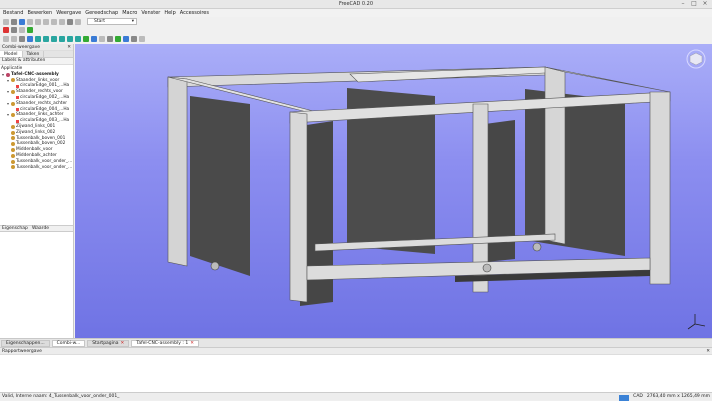 This screenshot has width=712, height=401. Describe the element at coordinates (38, 39) in the screenshot. I see `front-view-icon` at that location.